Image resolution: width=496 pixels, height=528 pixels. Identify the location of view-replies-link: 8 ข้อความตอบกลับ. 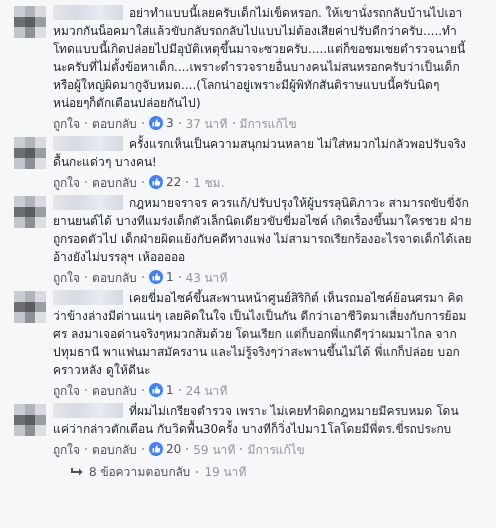
(139, 471).